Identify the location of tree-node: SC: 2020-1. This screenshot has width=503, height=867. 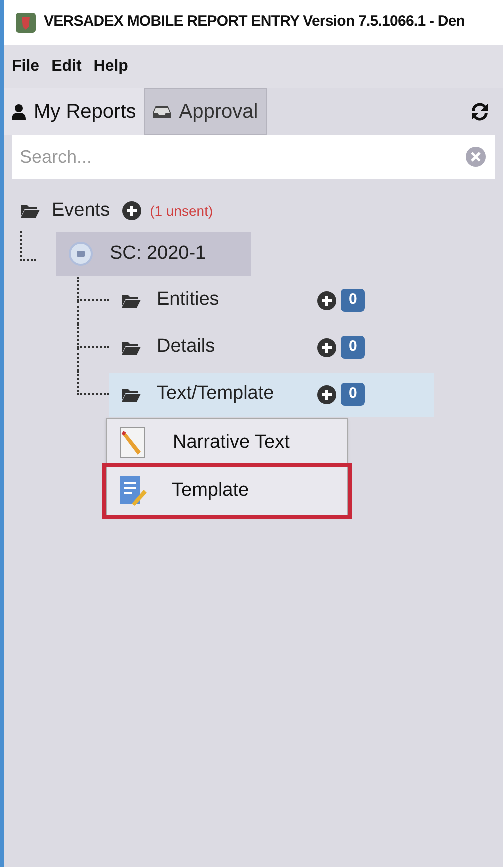
(153, 254).